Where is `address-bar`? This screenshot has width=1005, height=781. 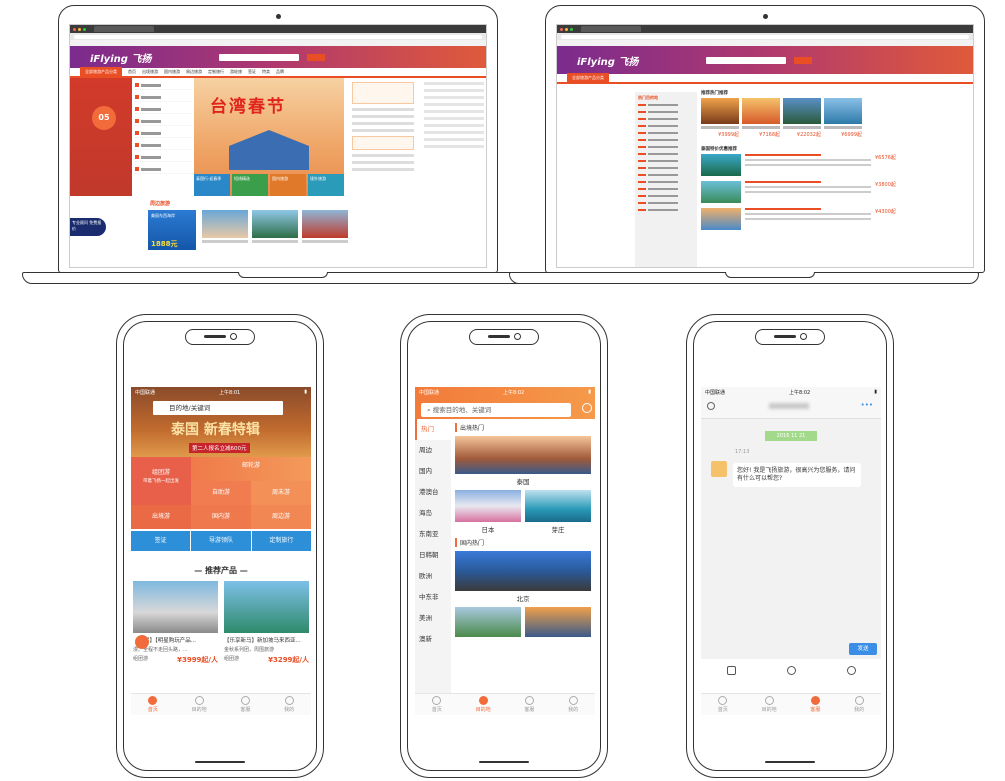
address-bar is located at coordinates (765, 36).